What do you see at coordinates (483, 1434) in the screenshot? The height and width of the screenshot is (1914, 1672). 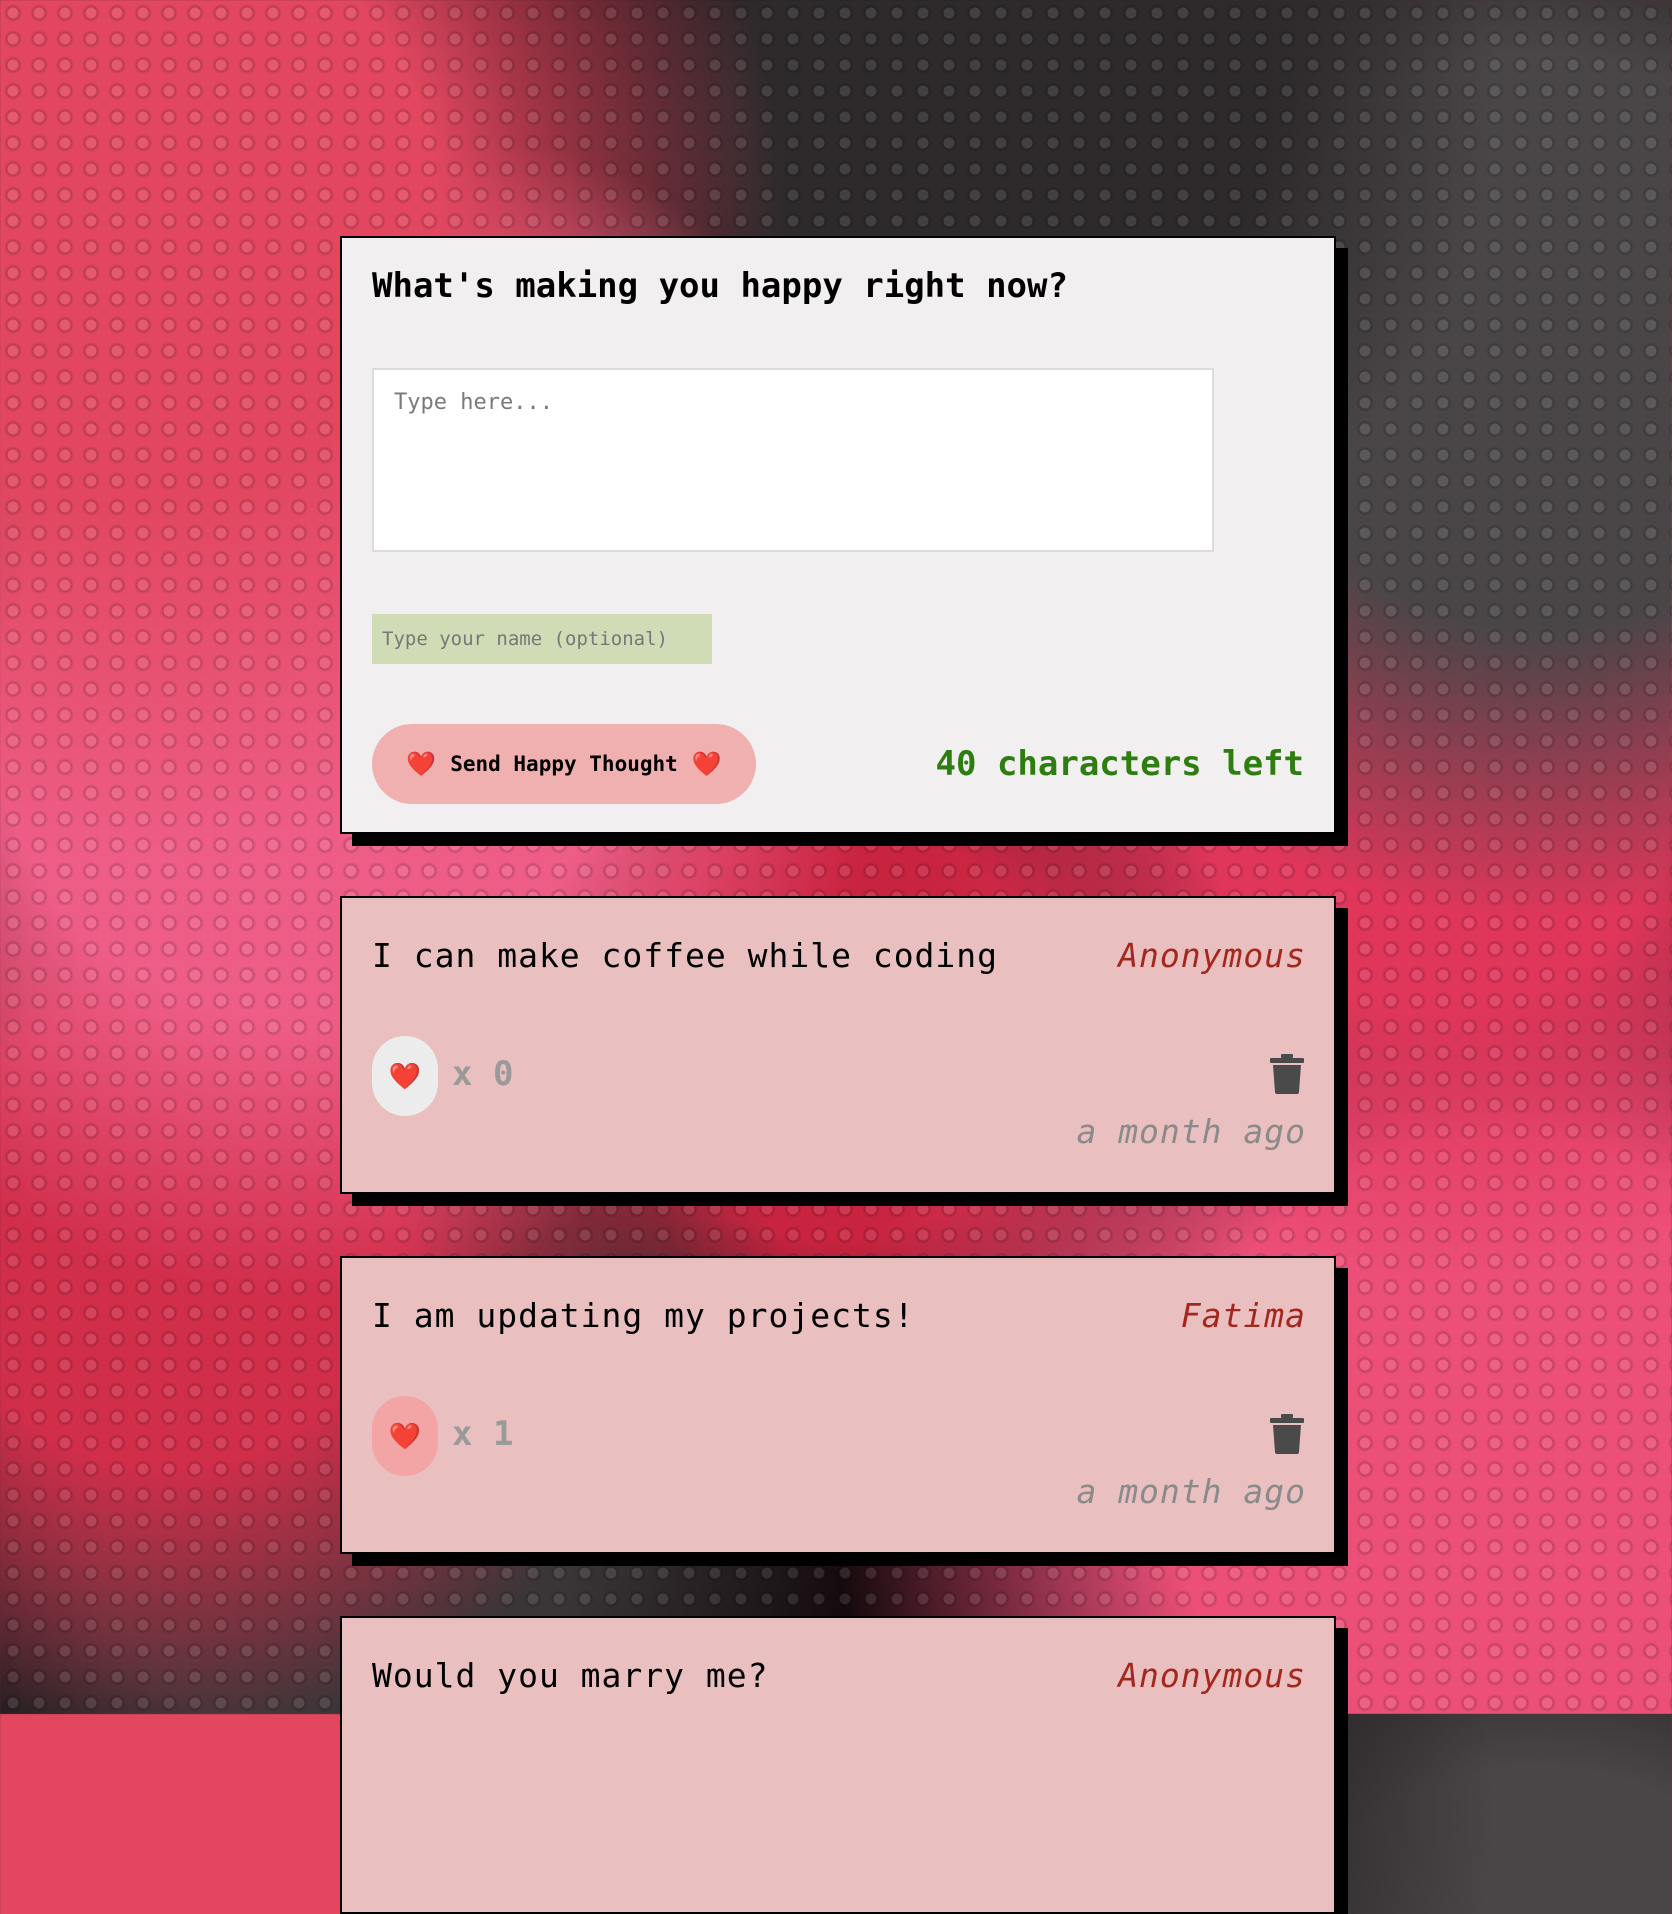 I see `like-count: x 1` at bounding box center [483, 1434].